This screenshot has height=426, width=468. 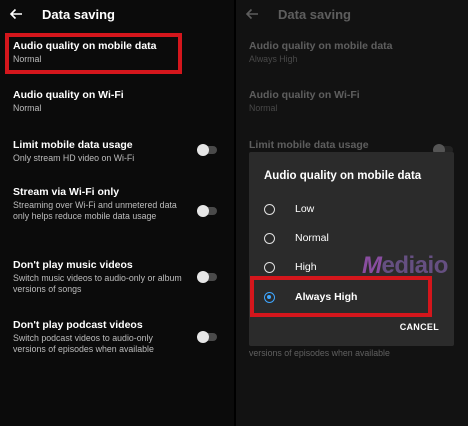 What do you see at coordinates (372, 265) in the screenshot?
I see `watermark-m: M` at bounding box center [372, 265].